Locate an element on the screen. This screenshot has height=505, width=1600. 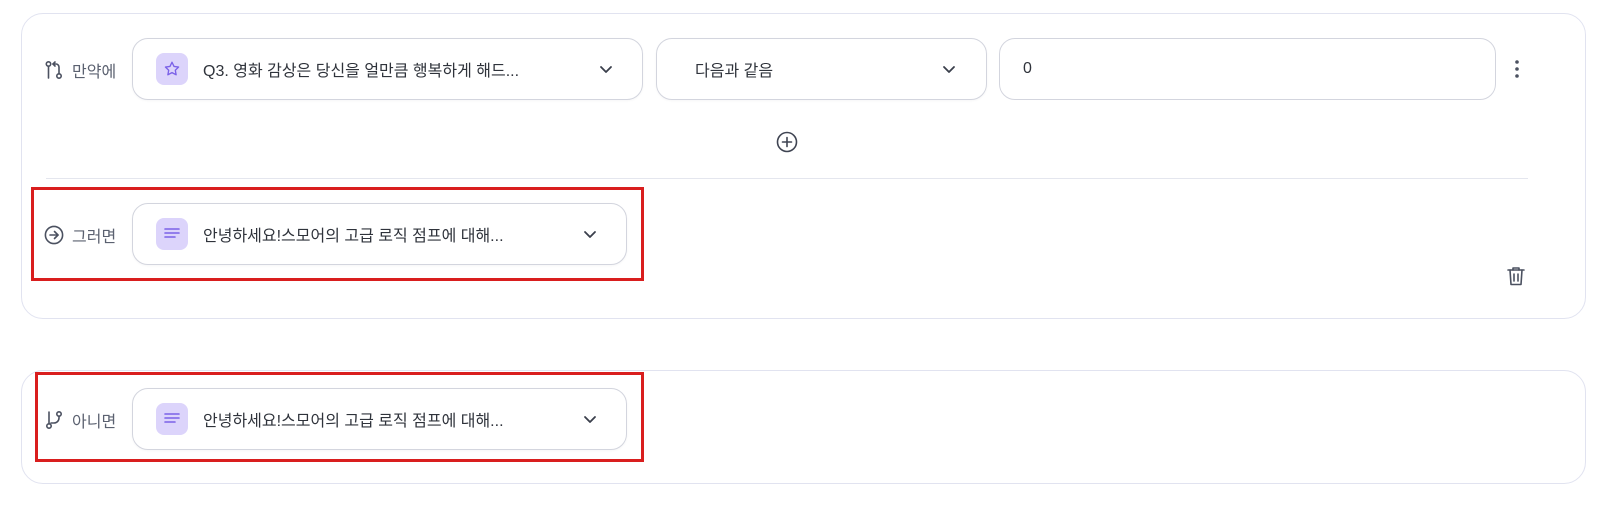
operator-select-value: 다음과 같음 is located at coordinates (734, 71).